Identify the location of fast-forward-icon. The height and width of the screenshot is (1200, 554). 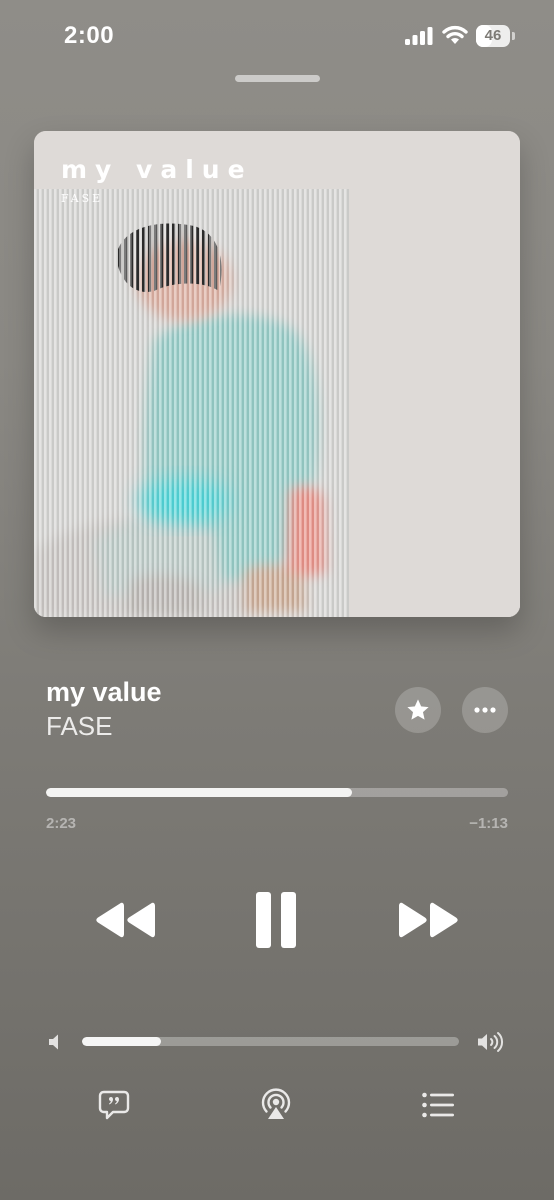
(428, 920).